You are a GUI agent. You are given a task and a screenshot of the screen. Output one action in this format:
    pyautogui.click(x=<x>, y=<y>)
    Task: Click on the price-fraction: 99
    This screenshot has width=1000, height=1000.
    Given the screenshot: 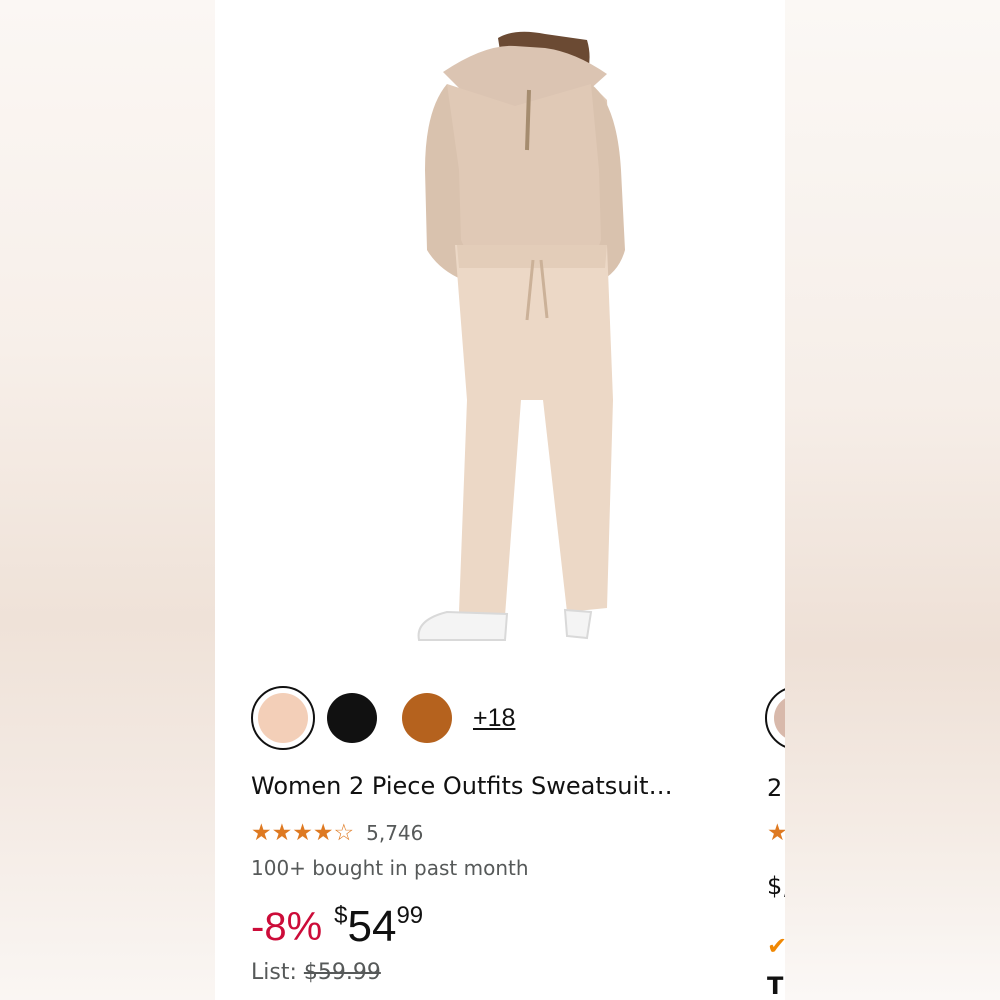 What is the action you would take?
    pyautogui.click(x=410, y=915)
    